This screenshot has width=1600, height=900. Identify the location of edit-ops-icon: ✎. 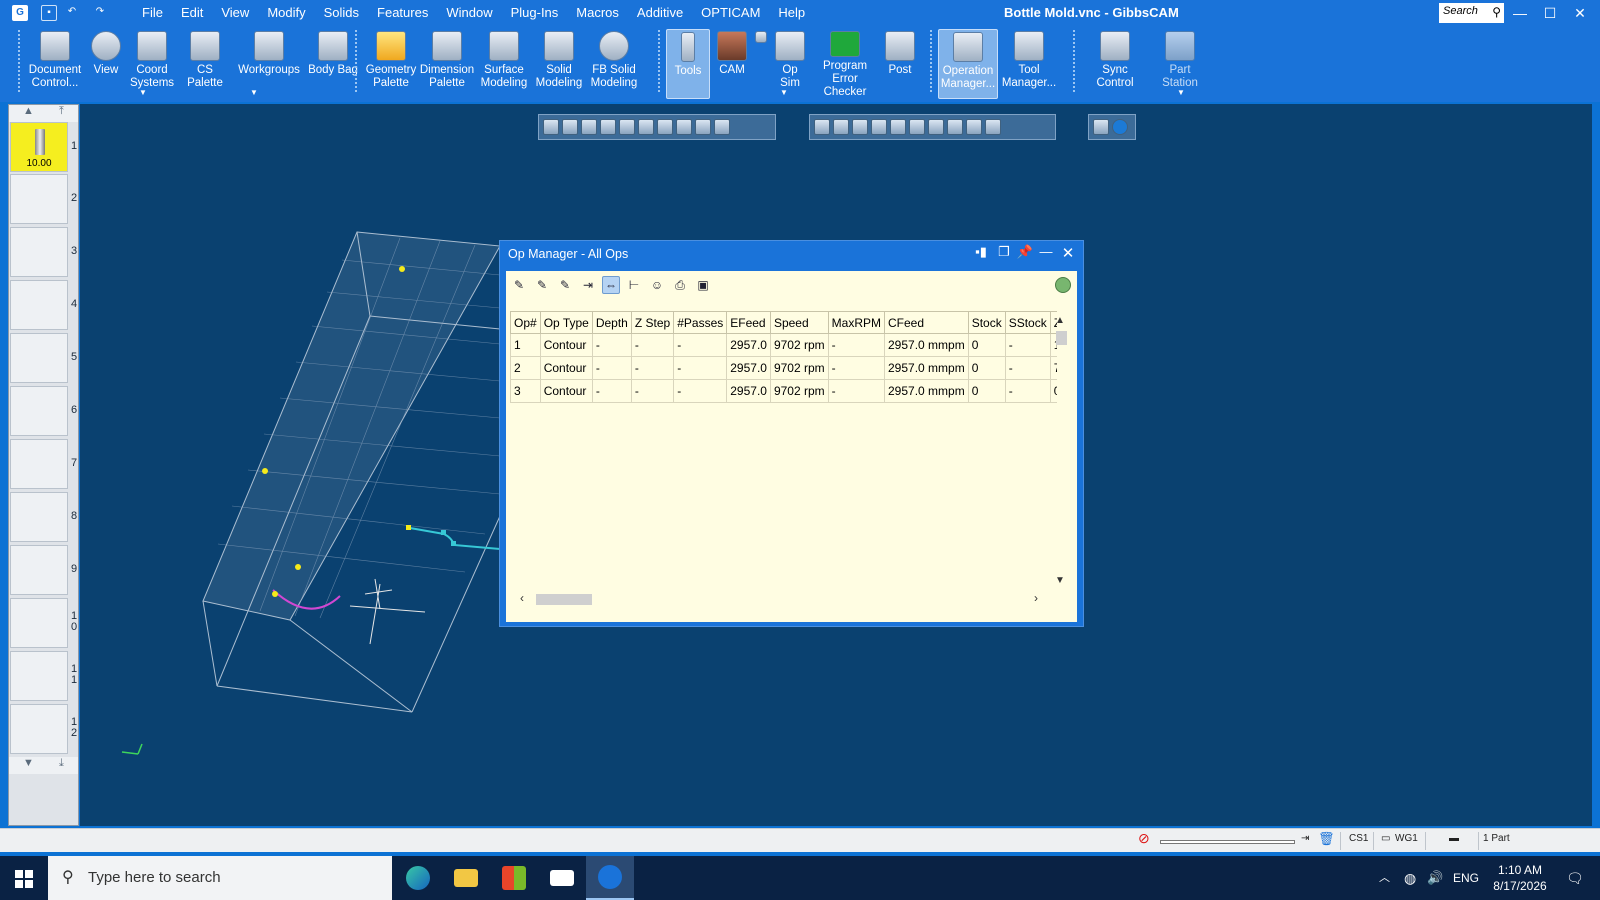
(519, 285).